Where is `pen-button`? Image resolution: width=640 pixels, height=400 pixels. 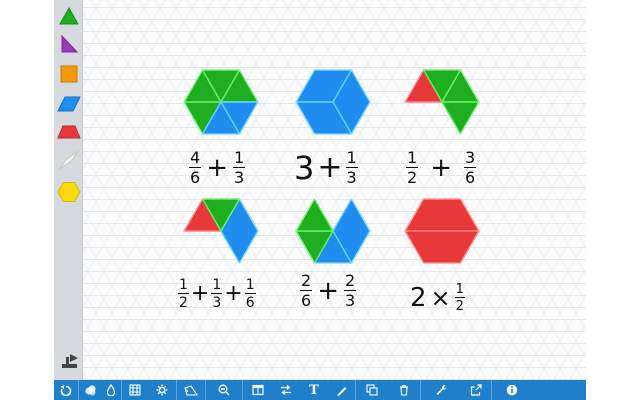
pen-button is located at coordinates (342, 390).